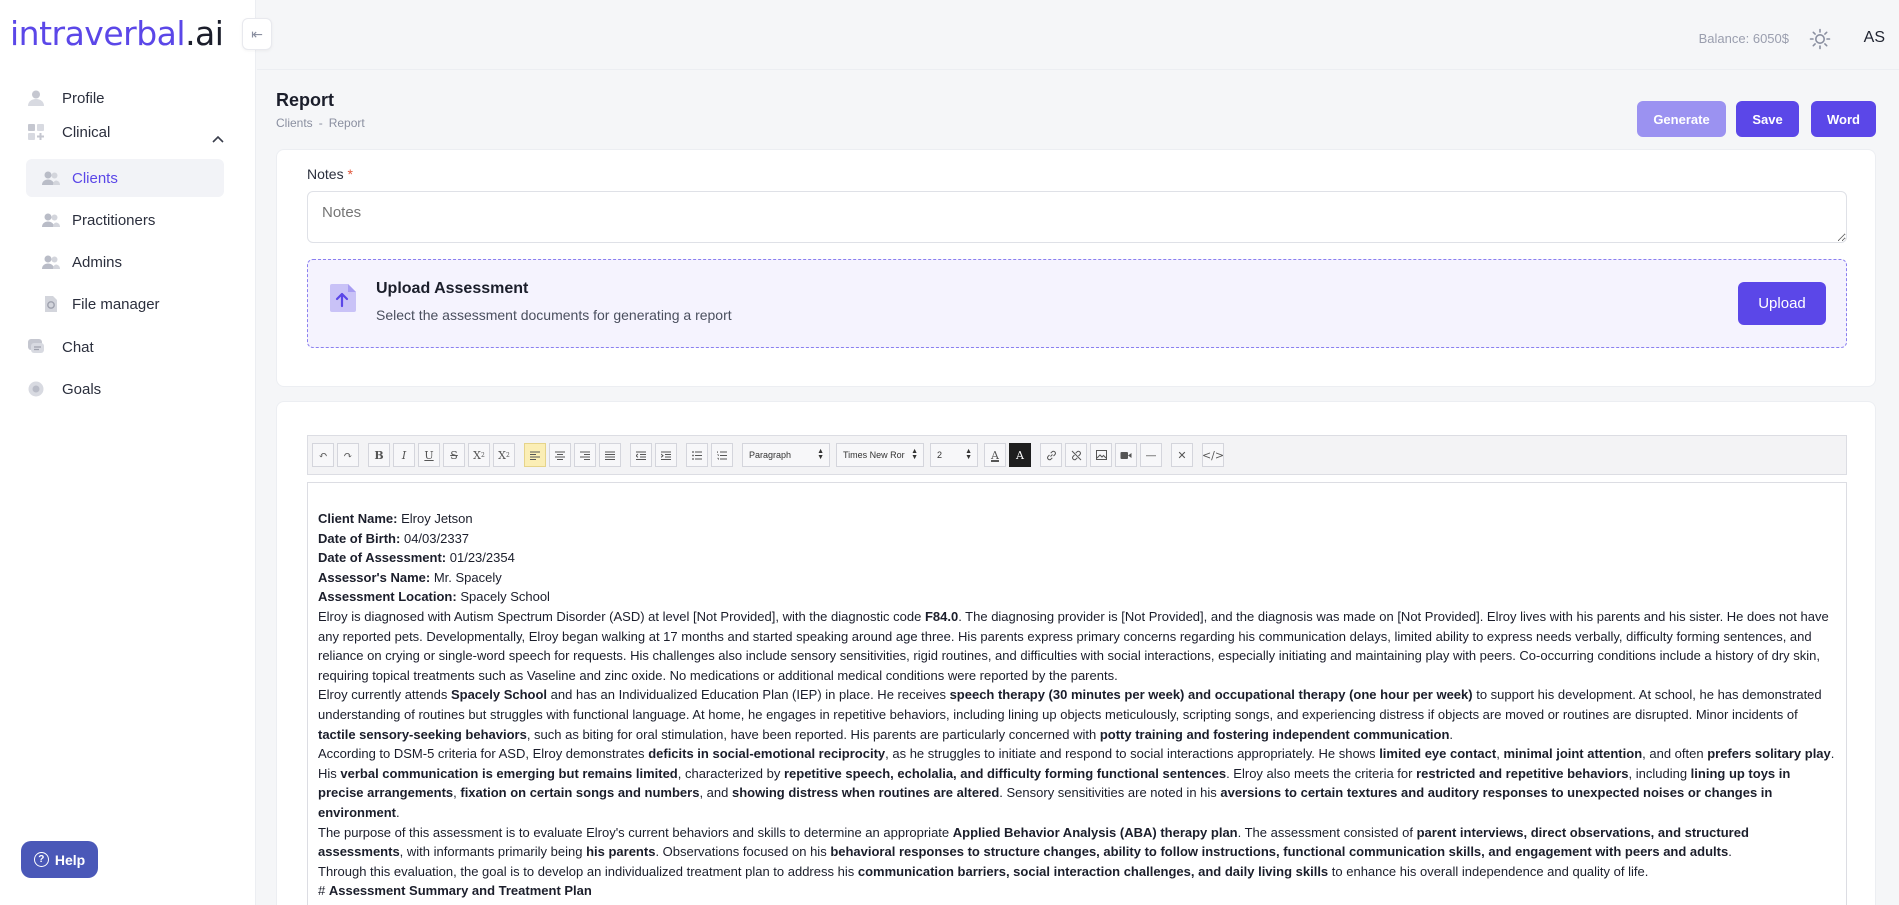  Describe the element at coordinates (323, 455) in the screenshot. I see `undo-icon: ↶` at that location.